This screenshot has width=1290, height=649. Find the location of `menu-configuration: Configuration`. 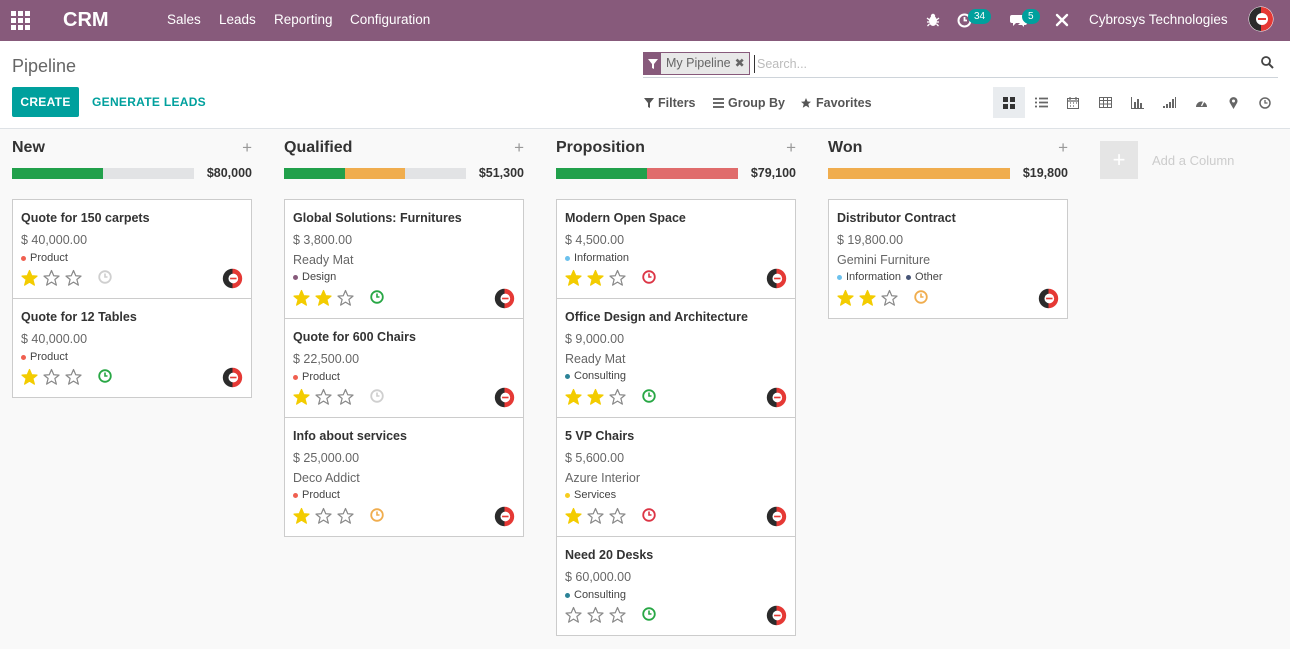

menu-configuration: Configuration is located at coordinates (390, 19).